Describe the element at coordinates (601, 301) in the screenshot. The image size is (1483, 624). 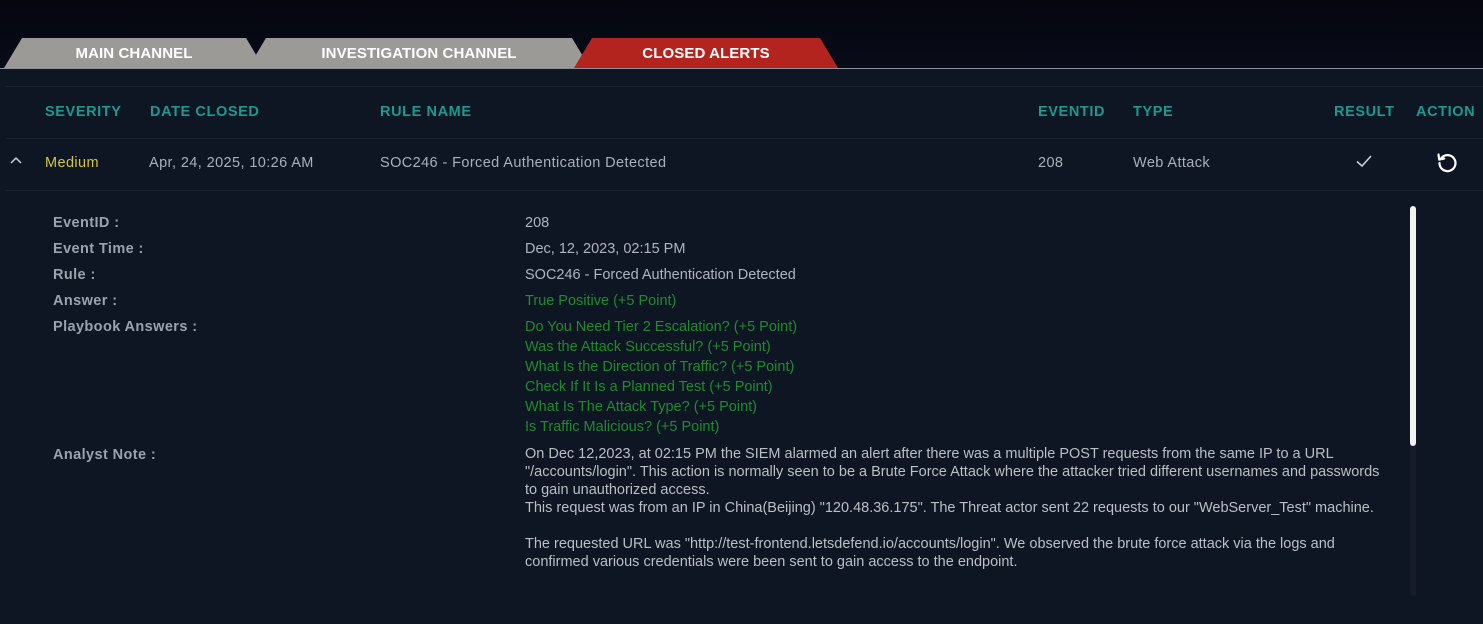
I see `answer-value: True Positive (+5 Point)` at that location.